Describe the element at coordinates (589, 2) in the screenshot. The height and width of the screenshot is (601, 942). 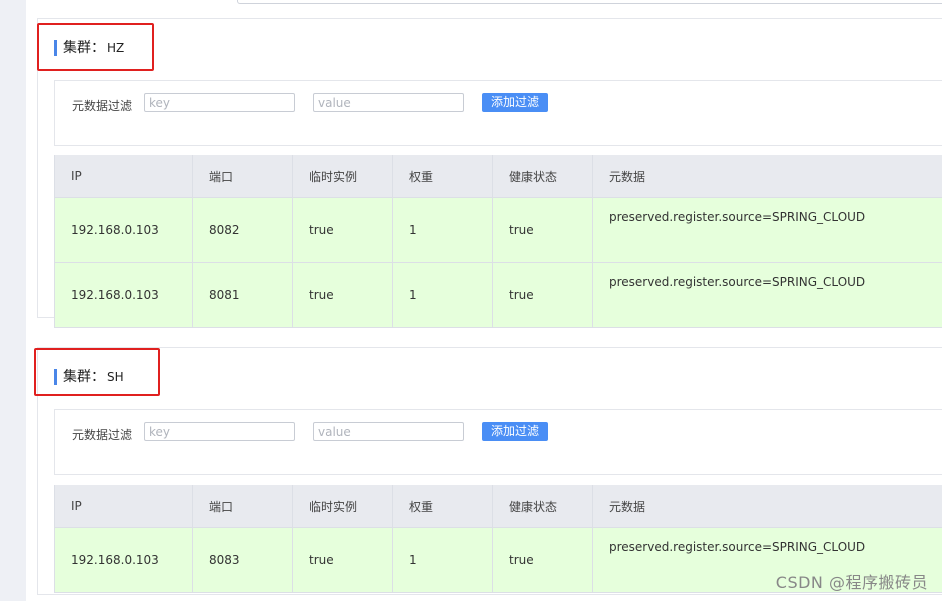
I see `top-search-field-edge` at that location.